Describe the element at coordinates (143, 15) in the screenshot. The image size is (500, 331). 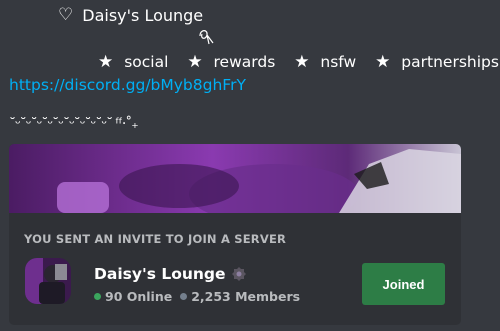
I see `message-title: Daisy's Lounge` at that location.